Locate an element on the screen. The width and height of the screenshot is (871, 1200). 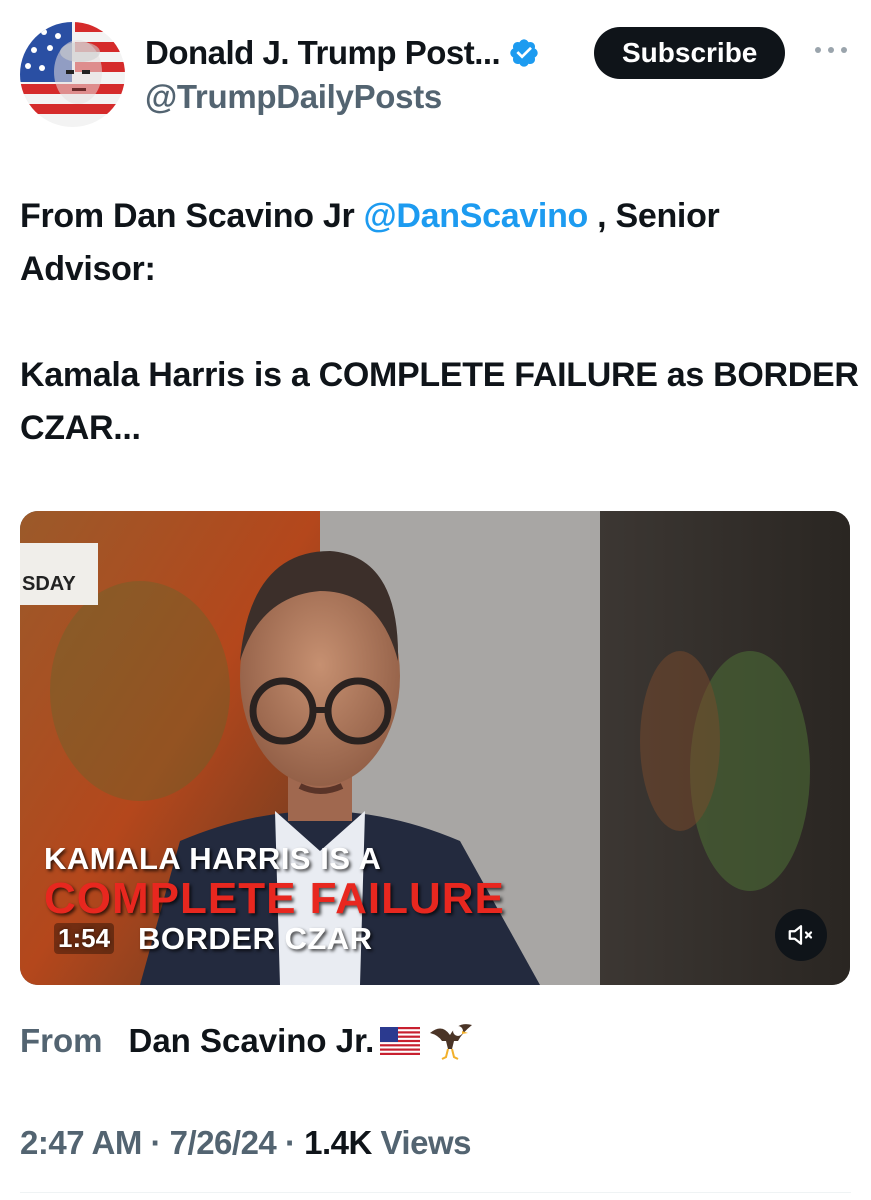
muted-speaker-icon is located at coordinates (800, 935).